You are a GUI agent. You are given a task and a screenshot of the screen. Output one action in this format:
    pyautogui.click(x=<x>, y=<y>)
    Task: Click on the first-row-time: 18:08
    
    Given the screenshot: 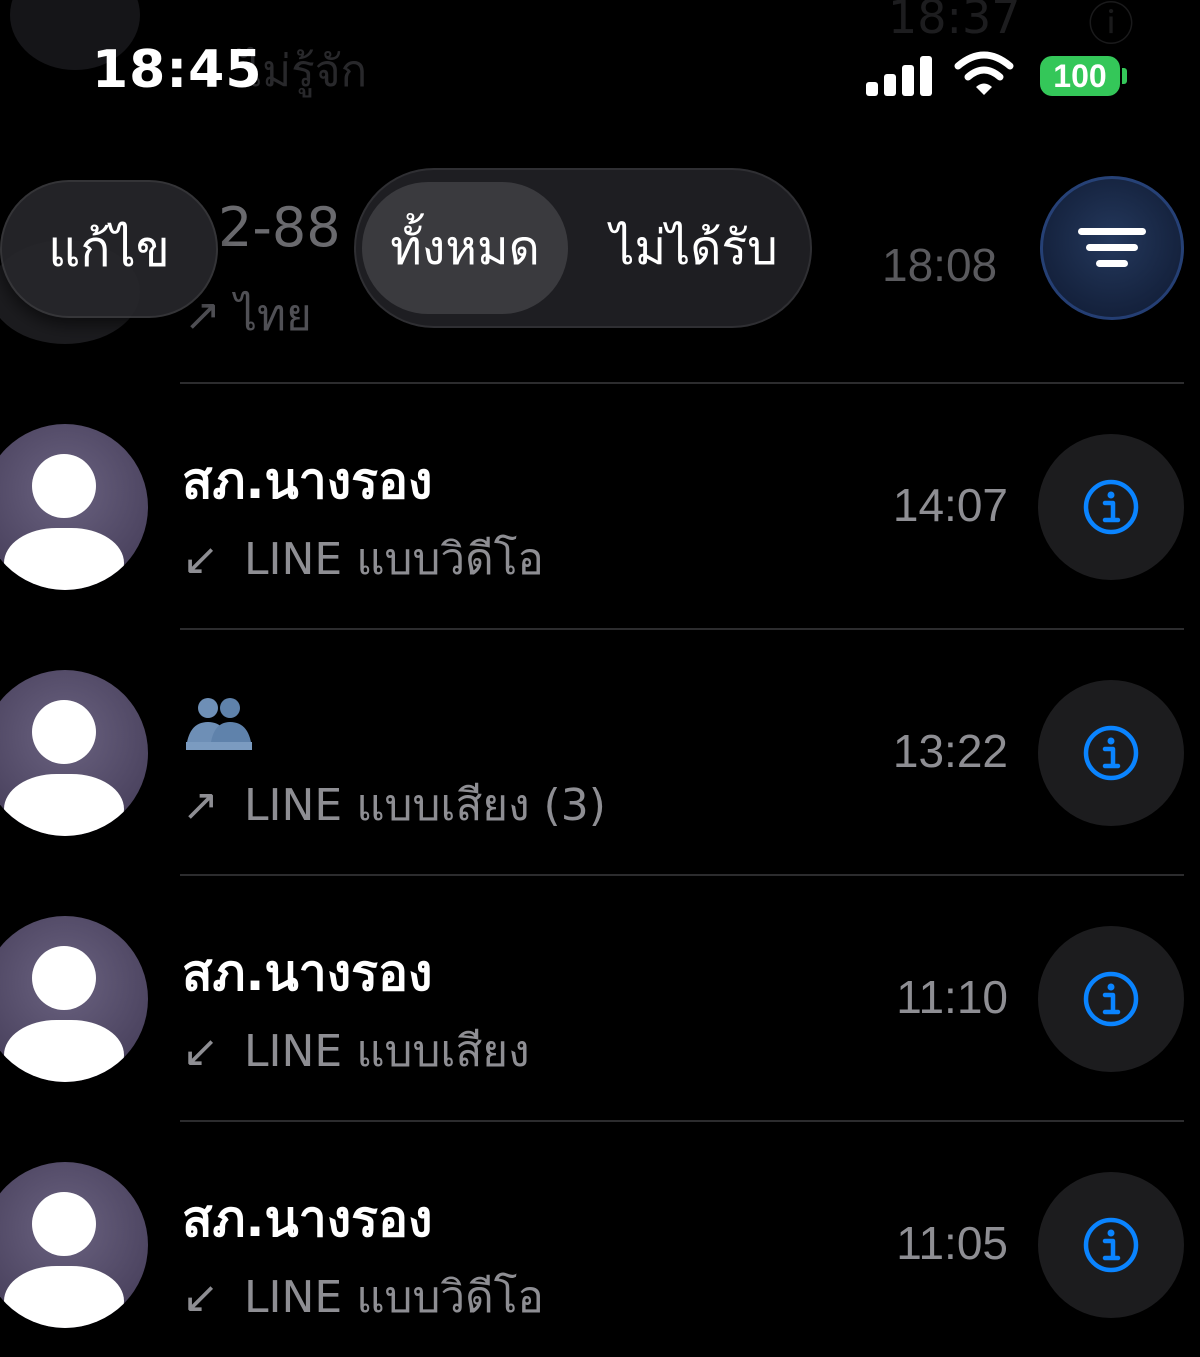 What is the action you would take?
    pyautogui.click(x=940, y=265)
    